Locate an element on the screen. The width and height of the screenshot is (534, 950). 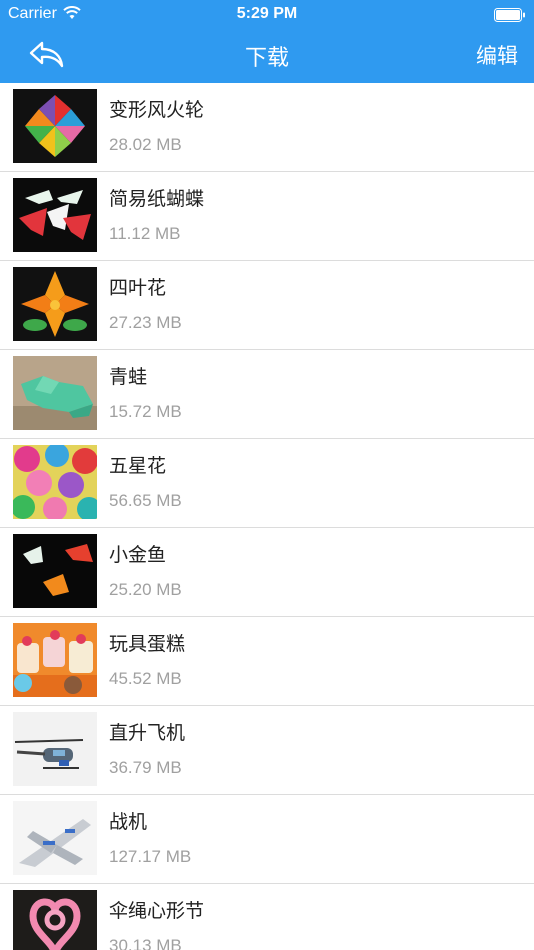
item-name: 直升飞机 is located at coordinates (147, 733).